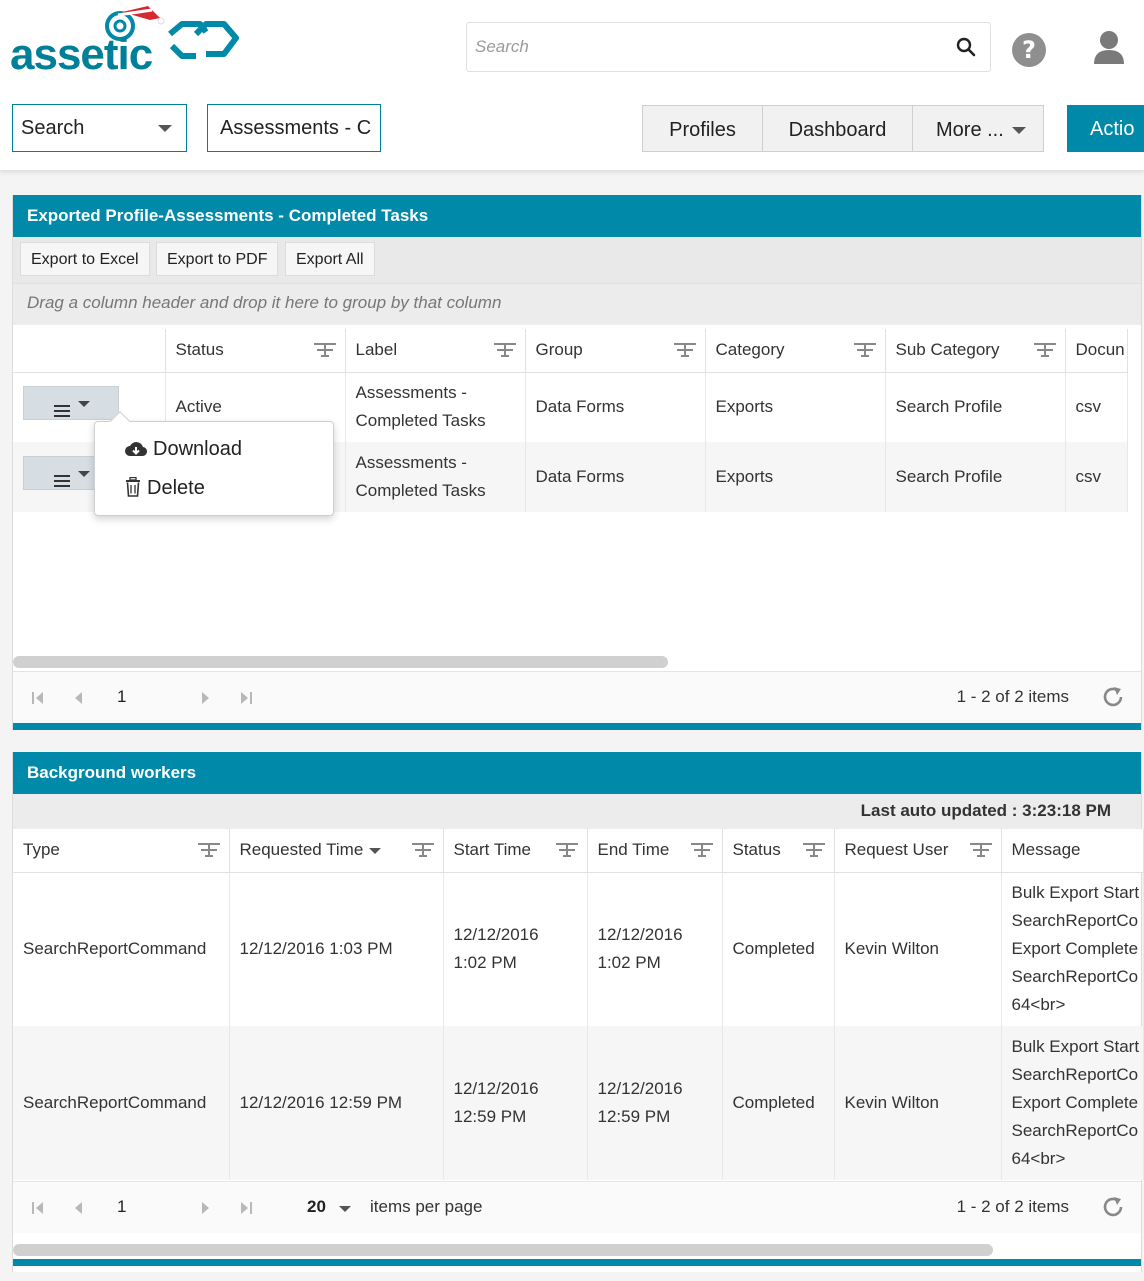  Describe the element at coordinates (1096, 477) in the screenshot. I see `cell-document: csv` at that location.